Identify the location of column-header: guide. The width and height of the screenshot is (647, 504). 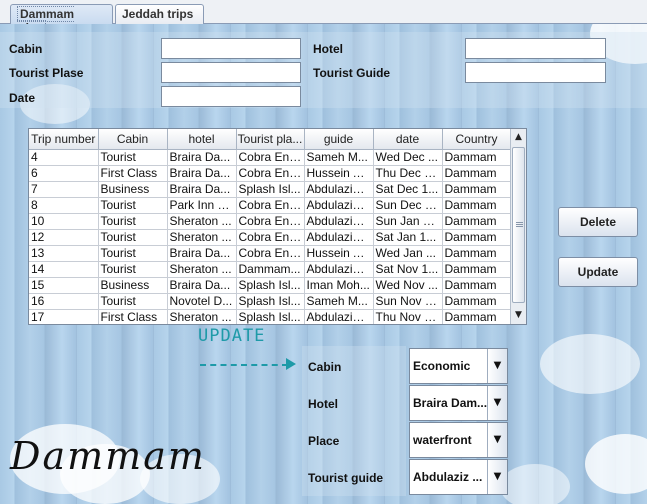
(339, 139).